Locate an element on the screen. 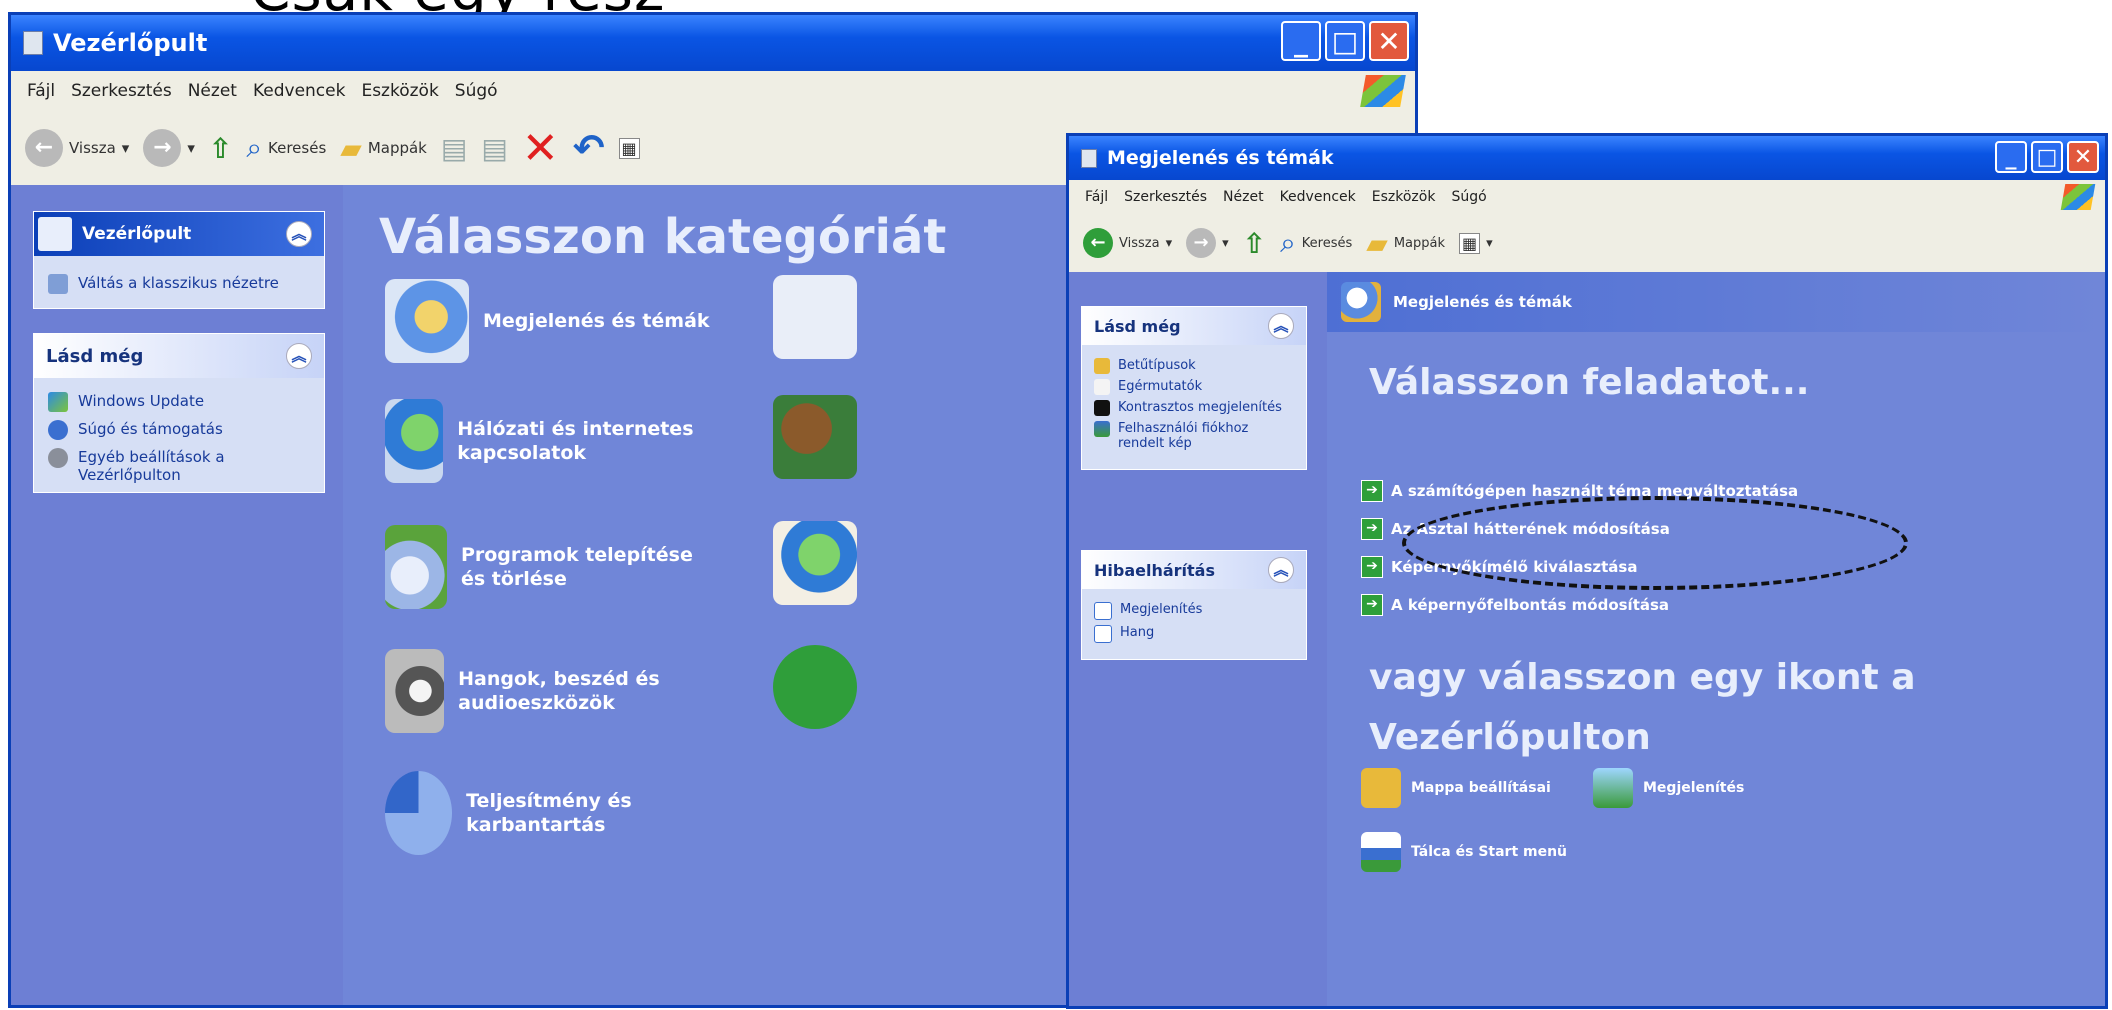  delete-button: ✕ is located at coordinates (540, 148).